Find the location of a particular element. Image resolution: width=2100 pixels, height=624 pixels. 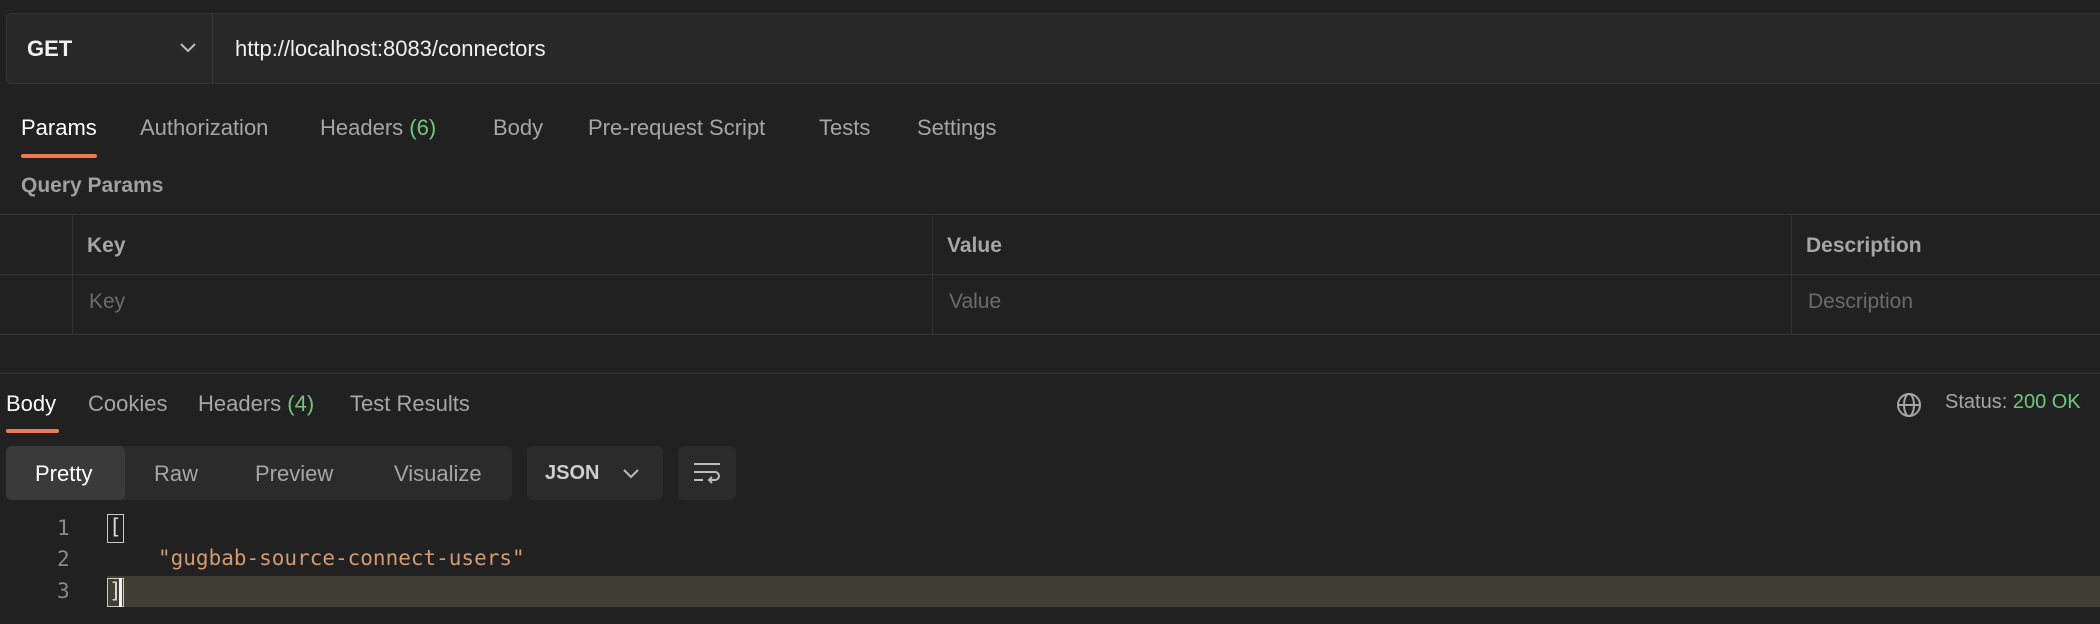

tab-params: Params is located at coordinates (59, 128).